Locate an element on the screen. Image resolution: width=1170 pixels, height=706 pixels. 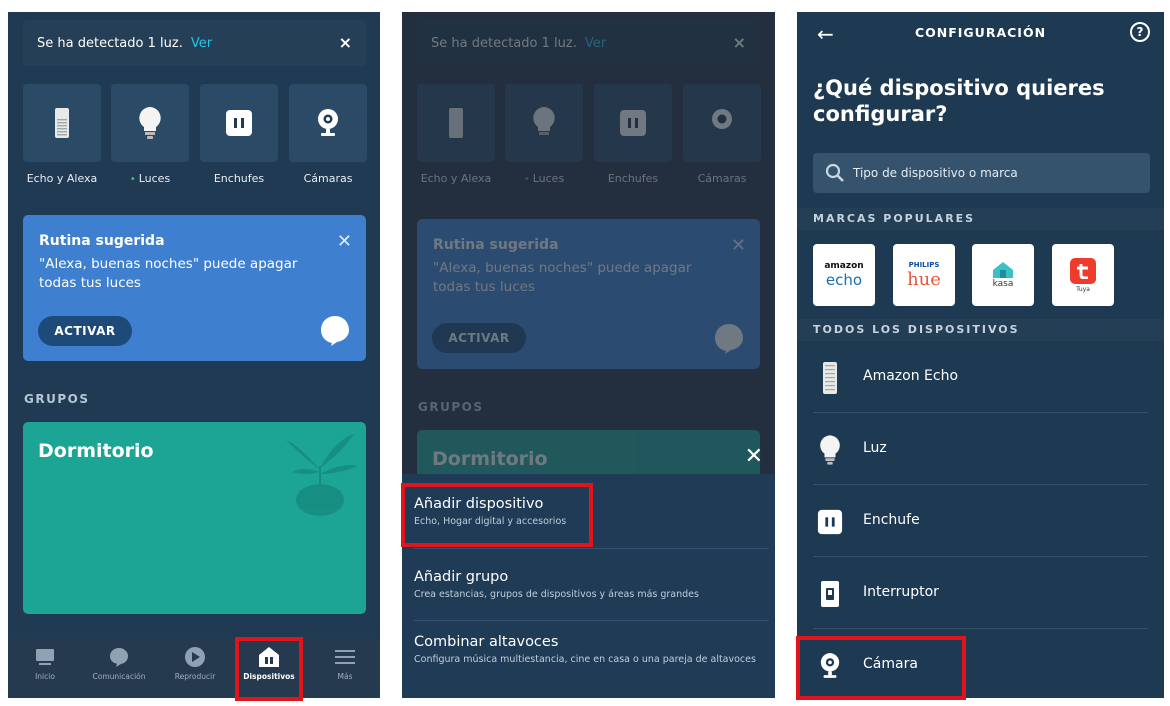
tab-home: Inicio is located at coordinates (45, 663).